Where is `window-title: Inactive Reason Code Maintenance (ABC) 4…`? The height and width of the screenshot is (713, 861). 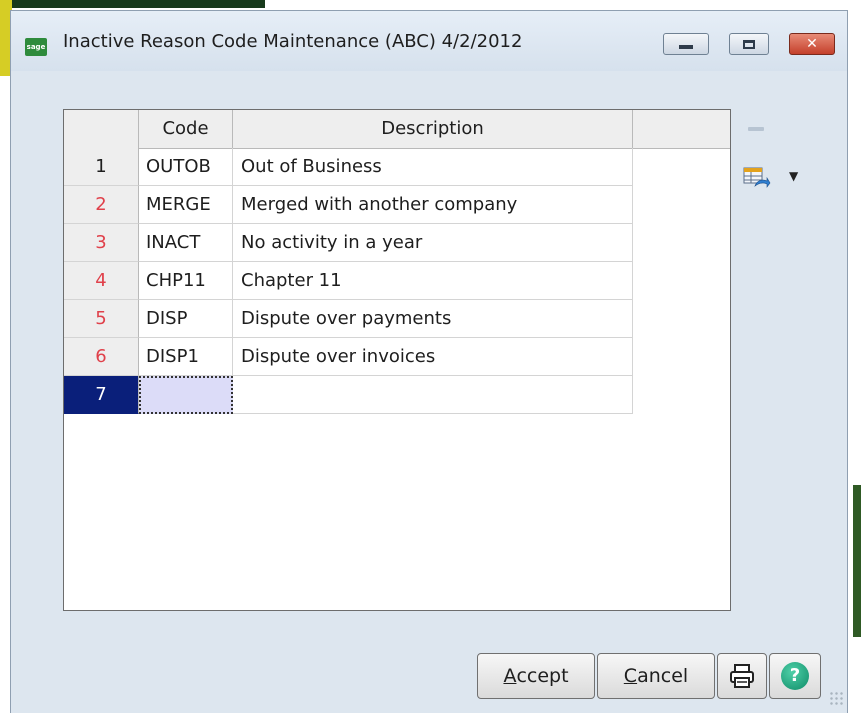 window-title: Inactive Reason Code Maintenance (ABC) 4… is located at coordinates (293, 41).